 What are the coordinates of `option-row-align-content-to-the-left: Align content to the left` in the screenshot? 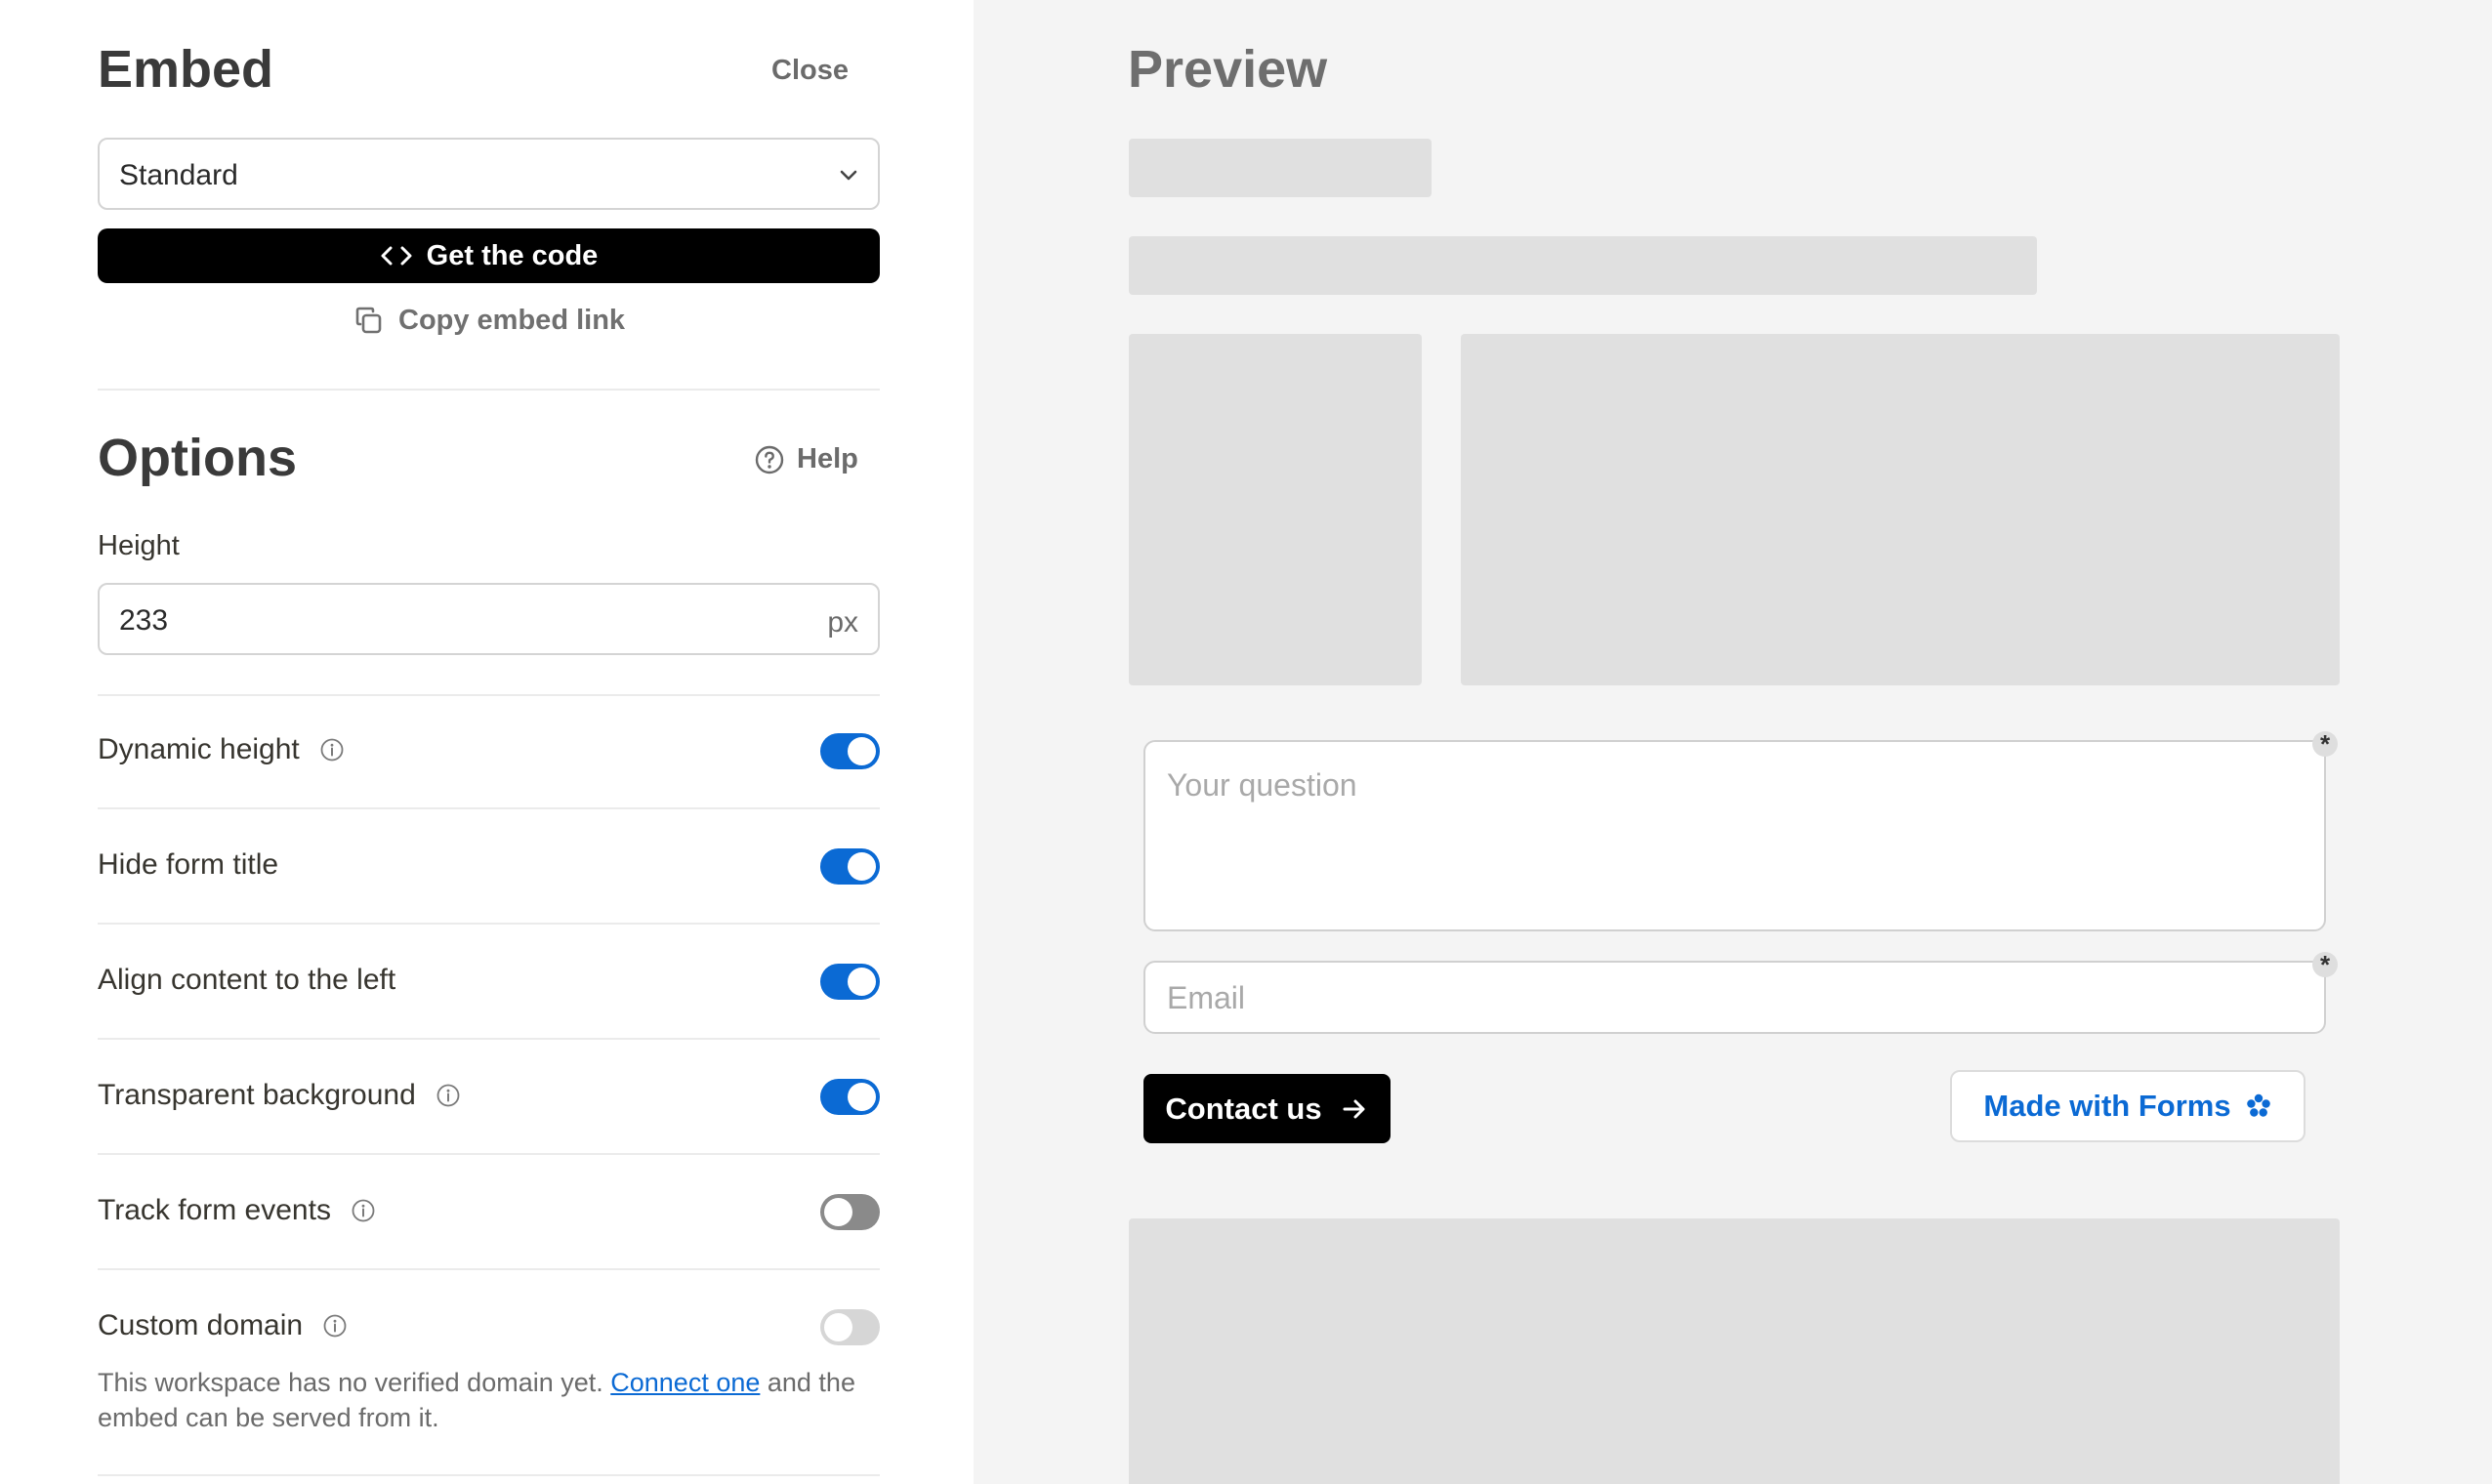 It's located at (489, 983).